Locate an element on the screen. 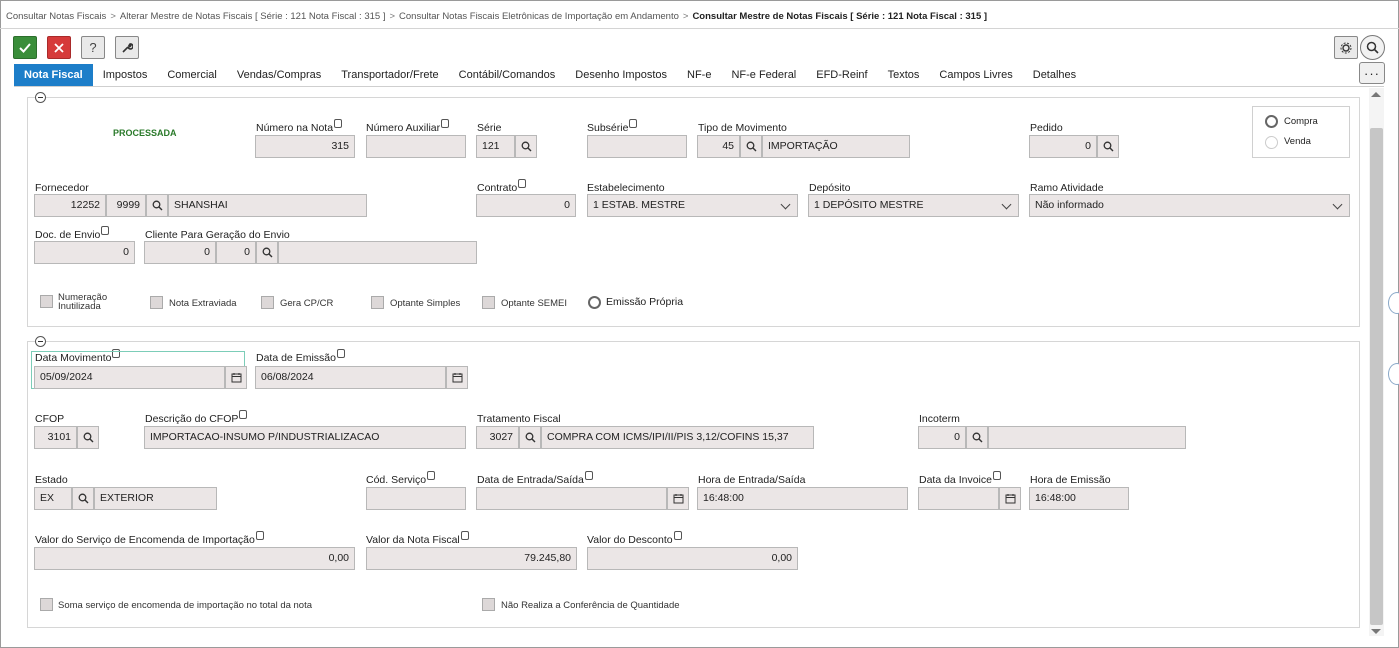 The height and width of the screenshot is (648, 1399). incoterm-desc-field is located at coordinates (1087, 437).